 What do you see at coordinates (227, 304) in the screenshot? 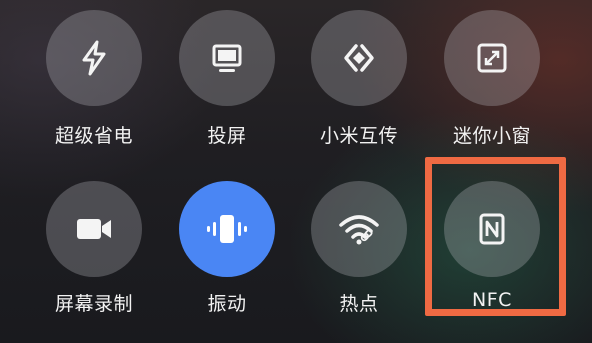
I see `tile-label: 振动` at bounding box center [227, 304].